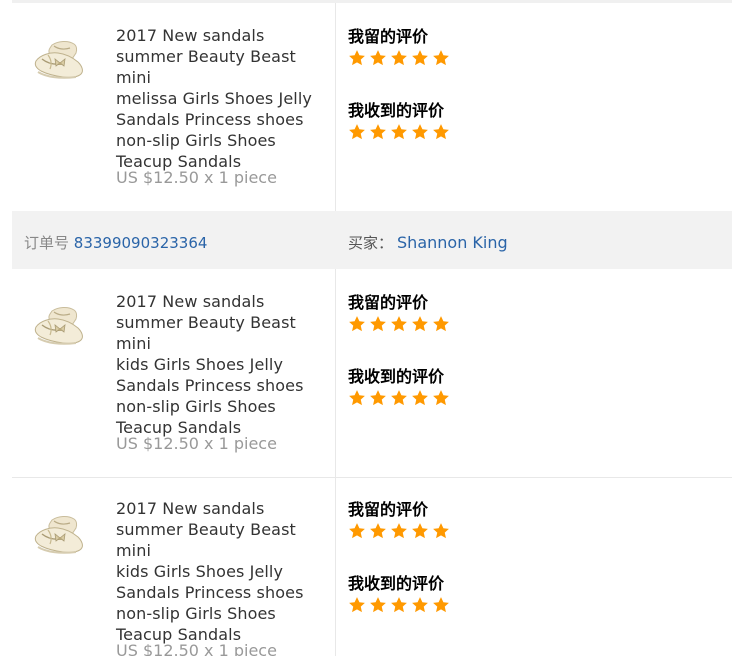 Image resolution: width=732 pixels, height=656 pixels. Describe the element at coordinates (540, 567) in the screenshot. I see `review-panel: 我留的评价 我收到的评价` at that location.